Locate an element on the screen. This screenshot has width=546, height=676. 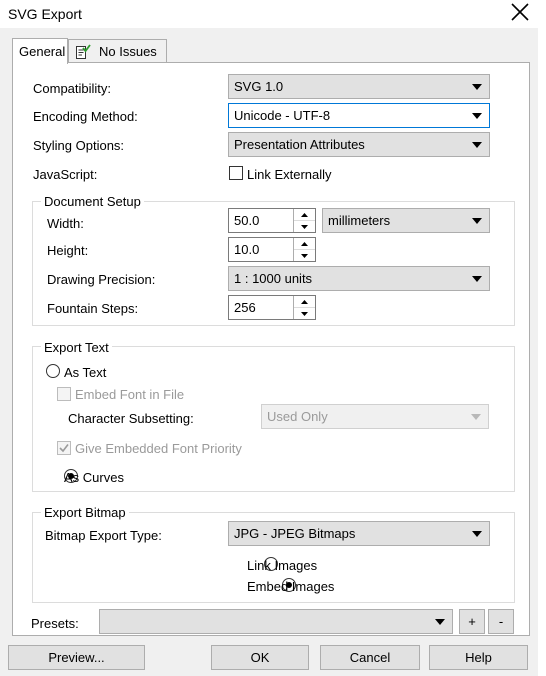
width-value: 50.0 is located at coordinates (247, 220).